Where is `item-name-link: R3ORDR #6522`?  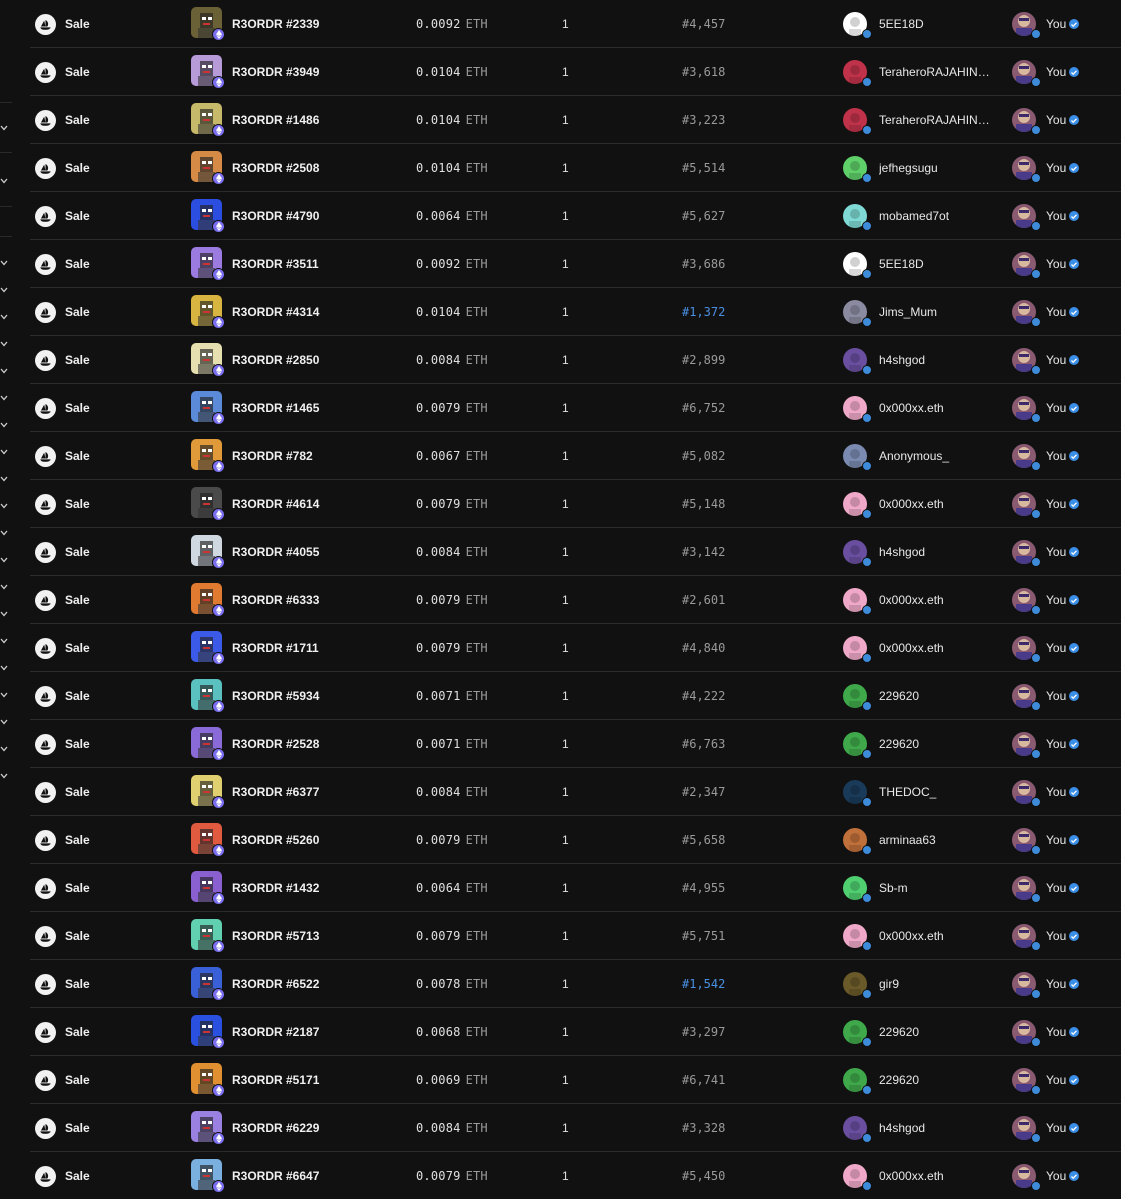 item-name-link: R3ORDR #6522 is located at coordinates (275, 984).